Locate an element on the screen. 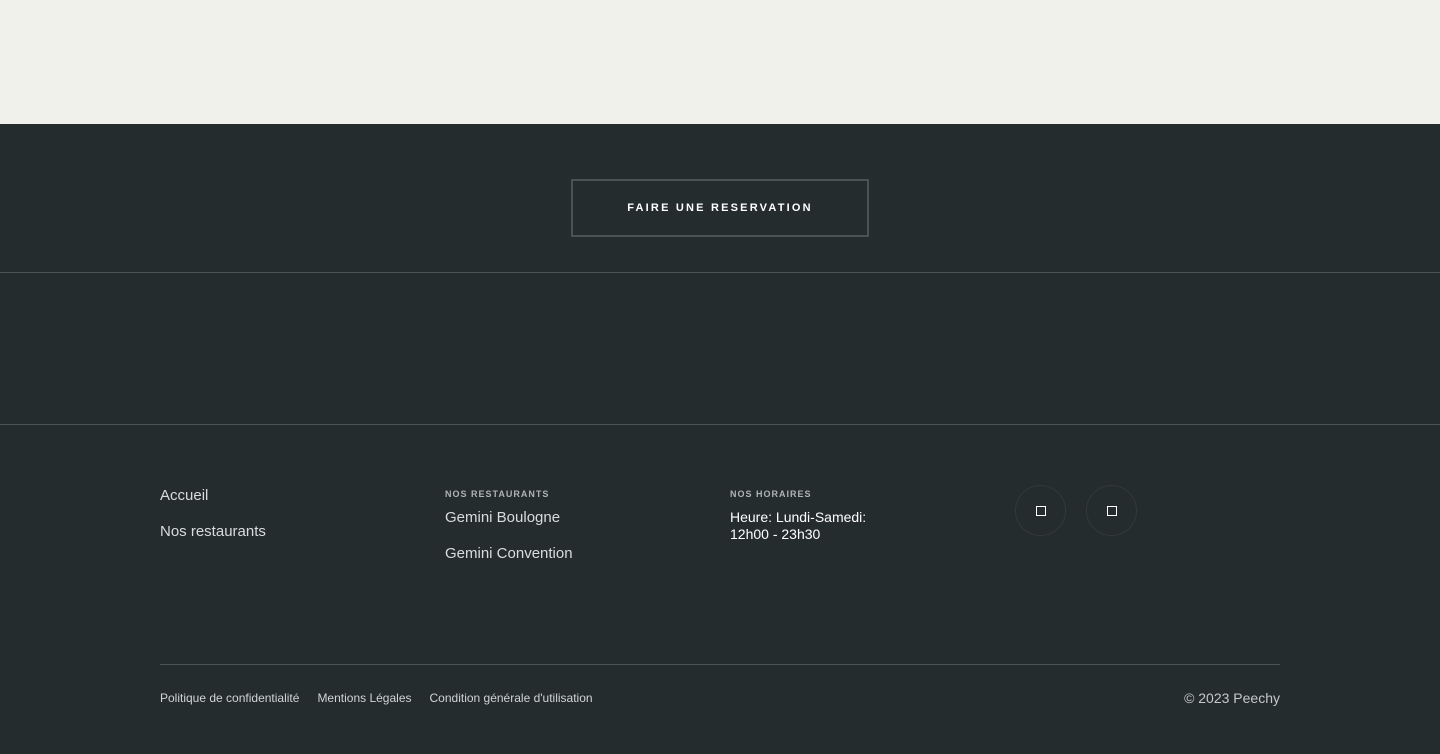 This screenshot has width=1440, height=754. footer-nav-item-accueil: Accueil is located at coordinates (213, 496).